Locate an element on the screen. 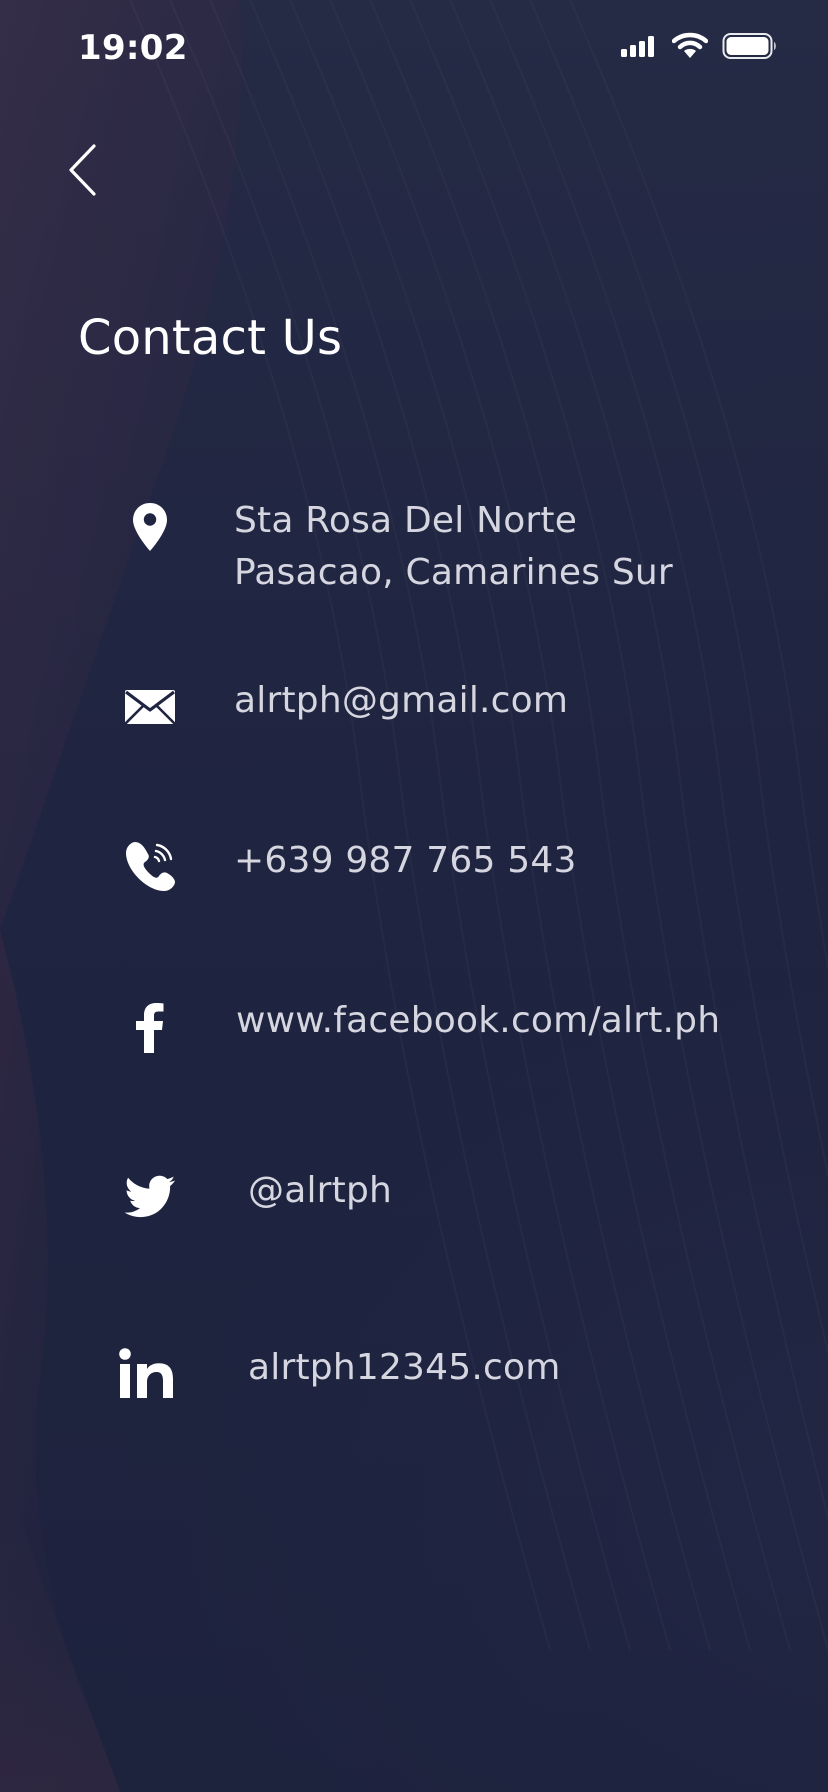  twitter-icon-wrap is located at coordinates (150, 1197).